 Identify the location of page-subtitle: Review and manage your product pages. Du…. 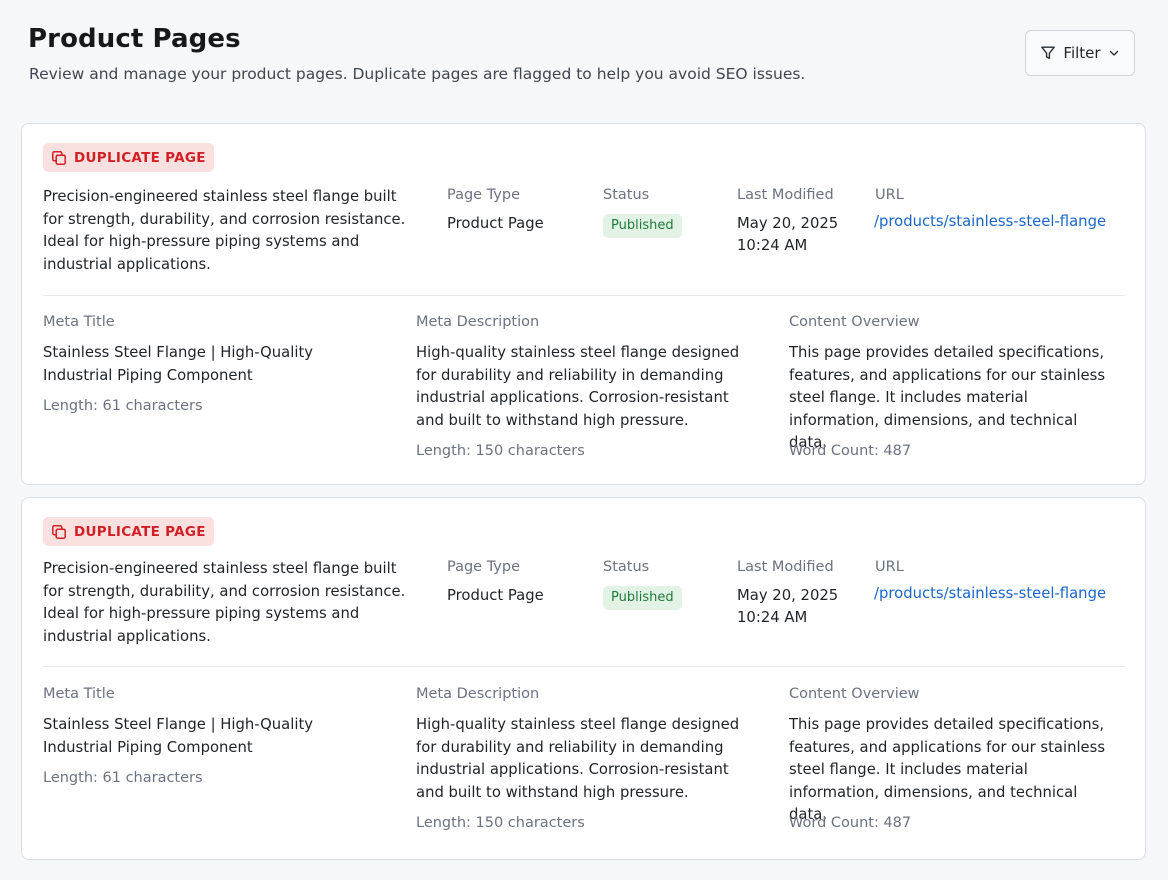
(417, 74).